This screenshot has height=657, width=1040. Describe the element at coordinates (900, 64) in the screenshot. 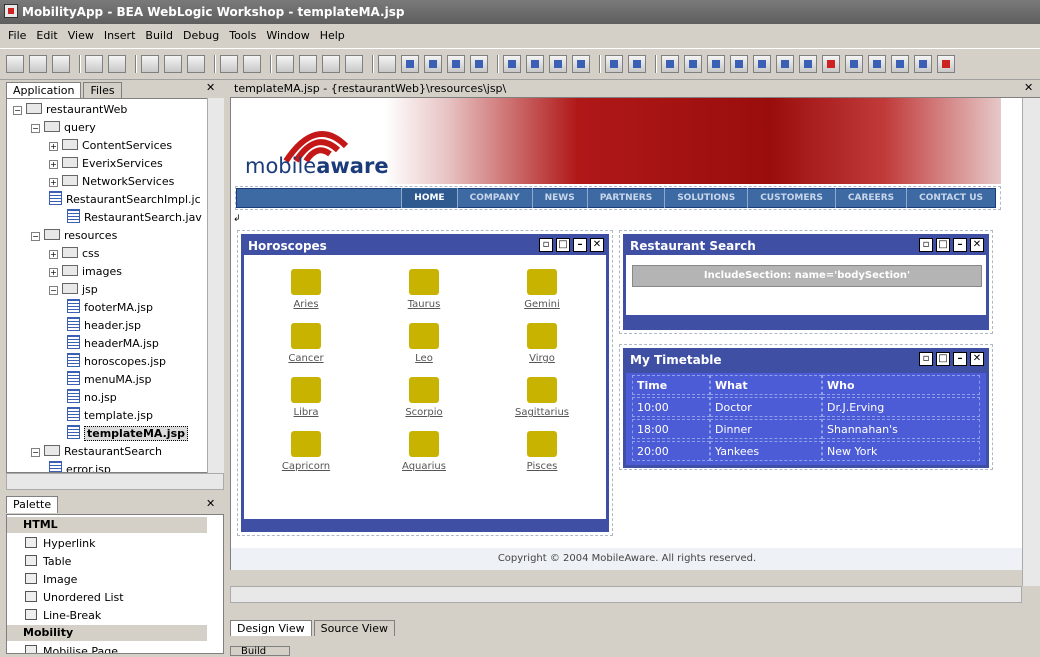

I see `test-icon` at that location.